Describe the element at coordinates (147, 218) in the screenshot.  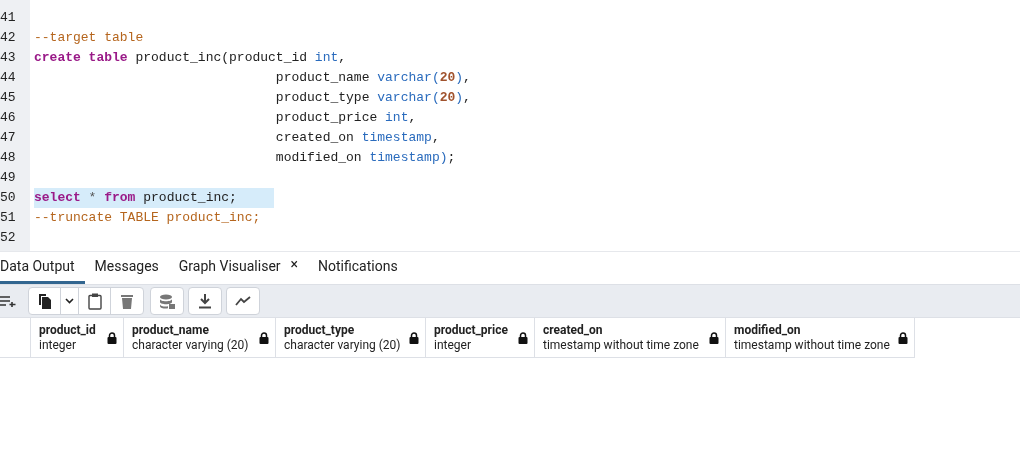
I see `code-line: --truncate TABLE product_inc;` at that location.